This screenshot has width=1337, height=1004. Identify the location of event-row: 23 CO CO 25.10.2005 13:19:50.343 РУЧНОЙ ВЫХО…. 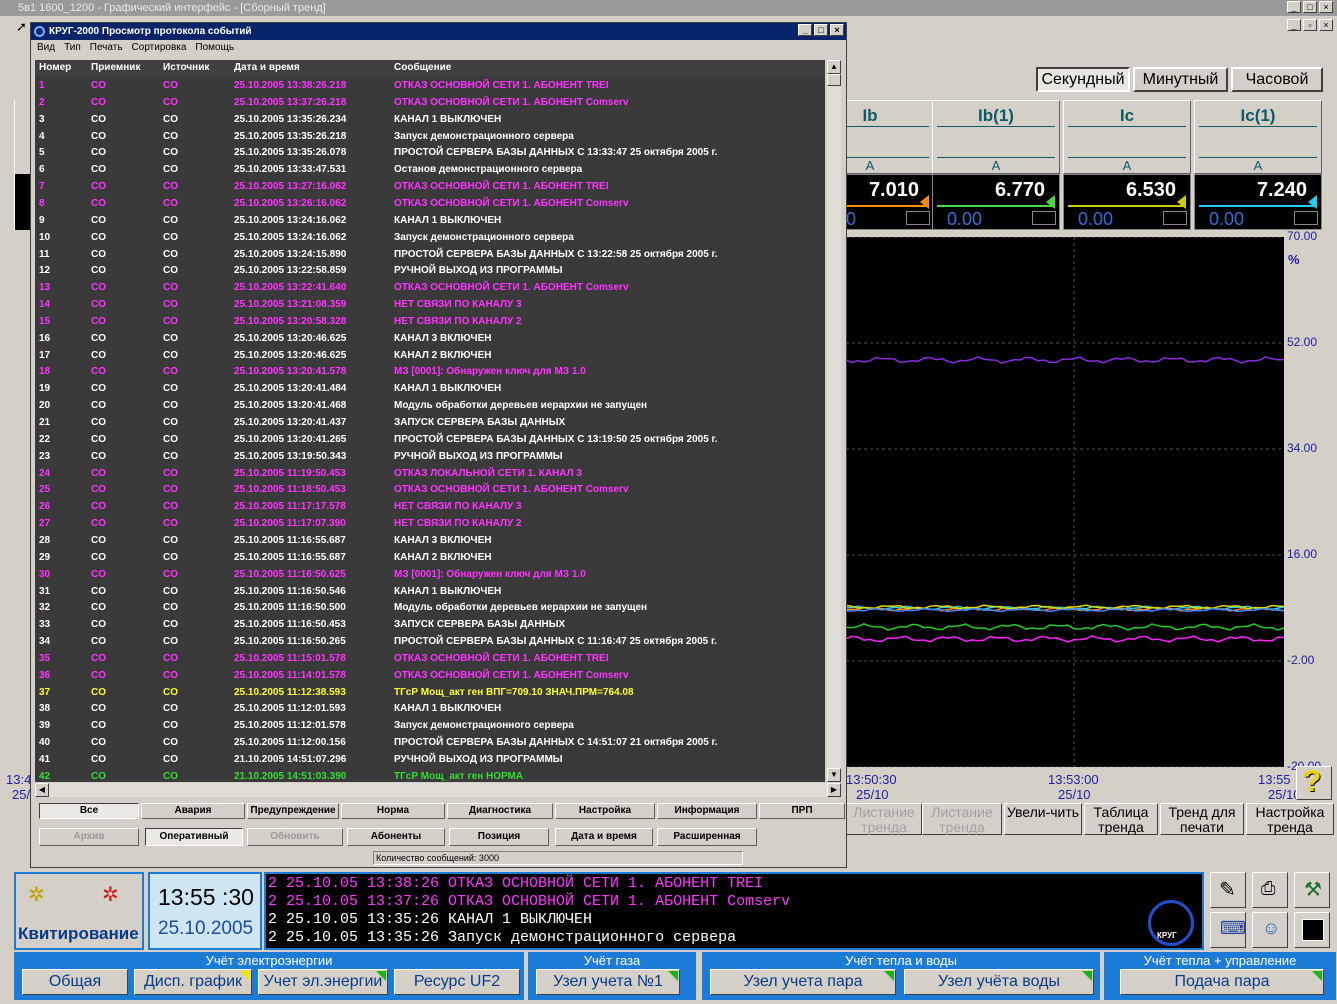
(430, 457).